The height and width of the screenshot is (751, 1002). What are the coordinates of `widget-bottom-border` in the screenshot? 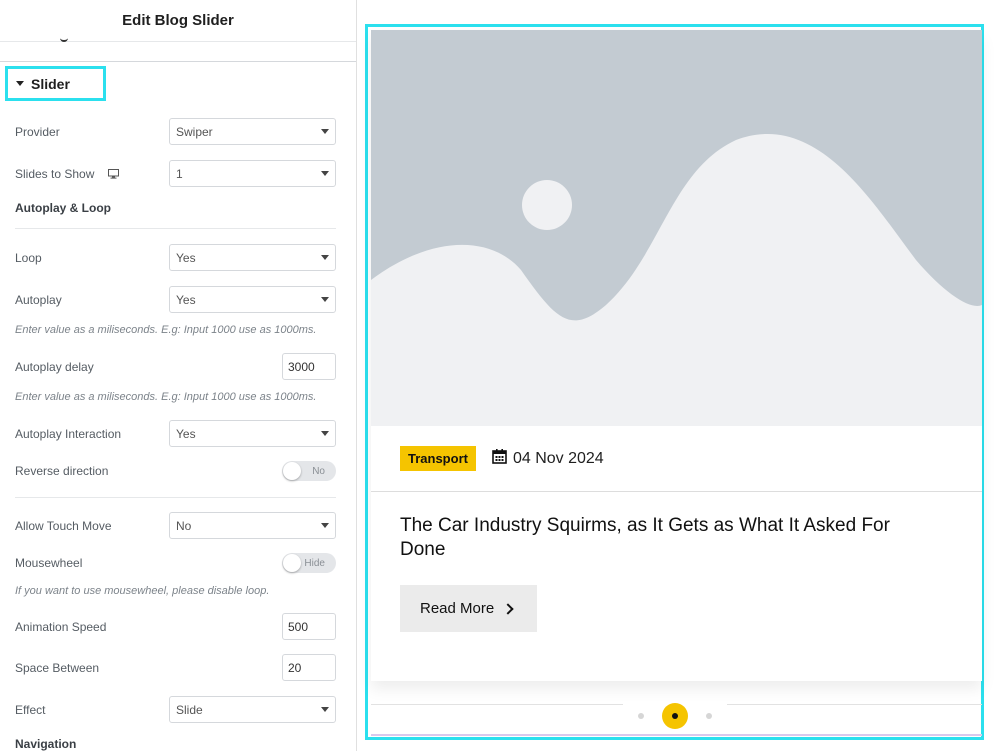 It's located at (676, 735).